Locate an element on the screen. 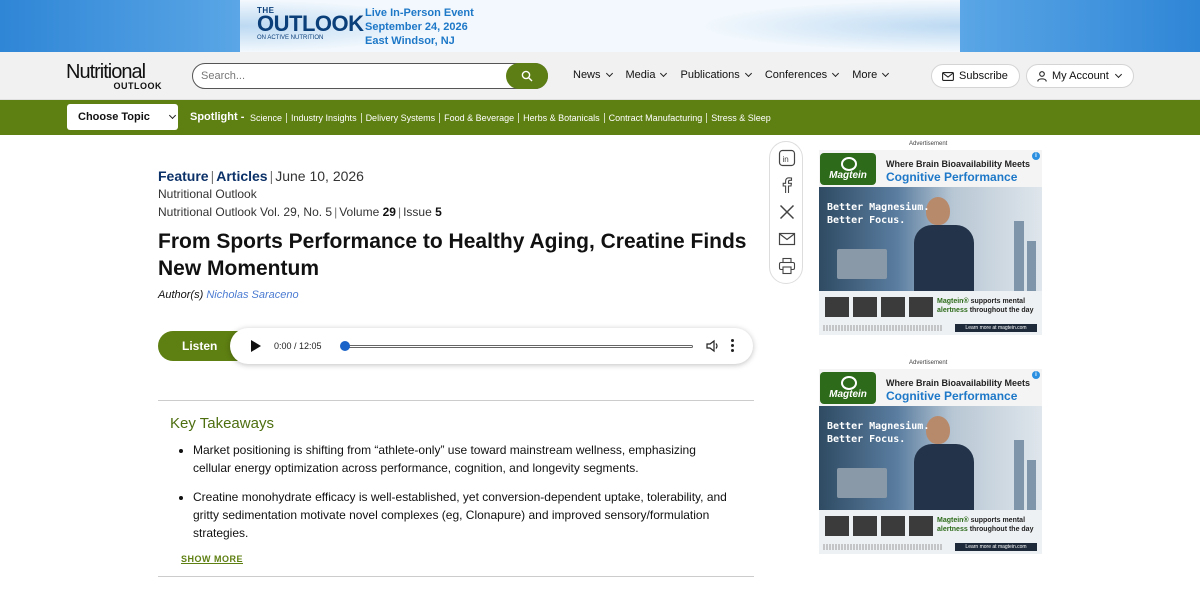 This screenshot has height=600, width=1200. nav-more: More is located at coordinates (871, 75).